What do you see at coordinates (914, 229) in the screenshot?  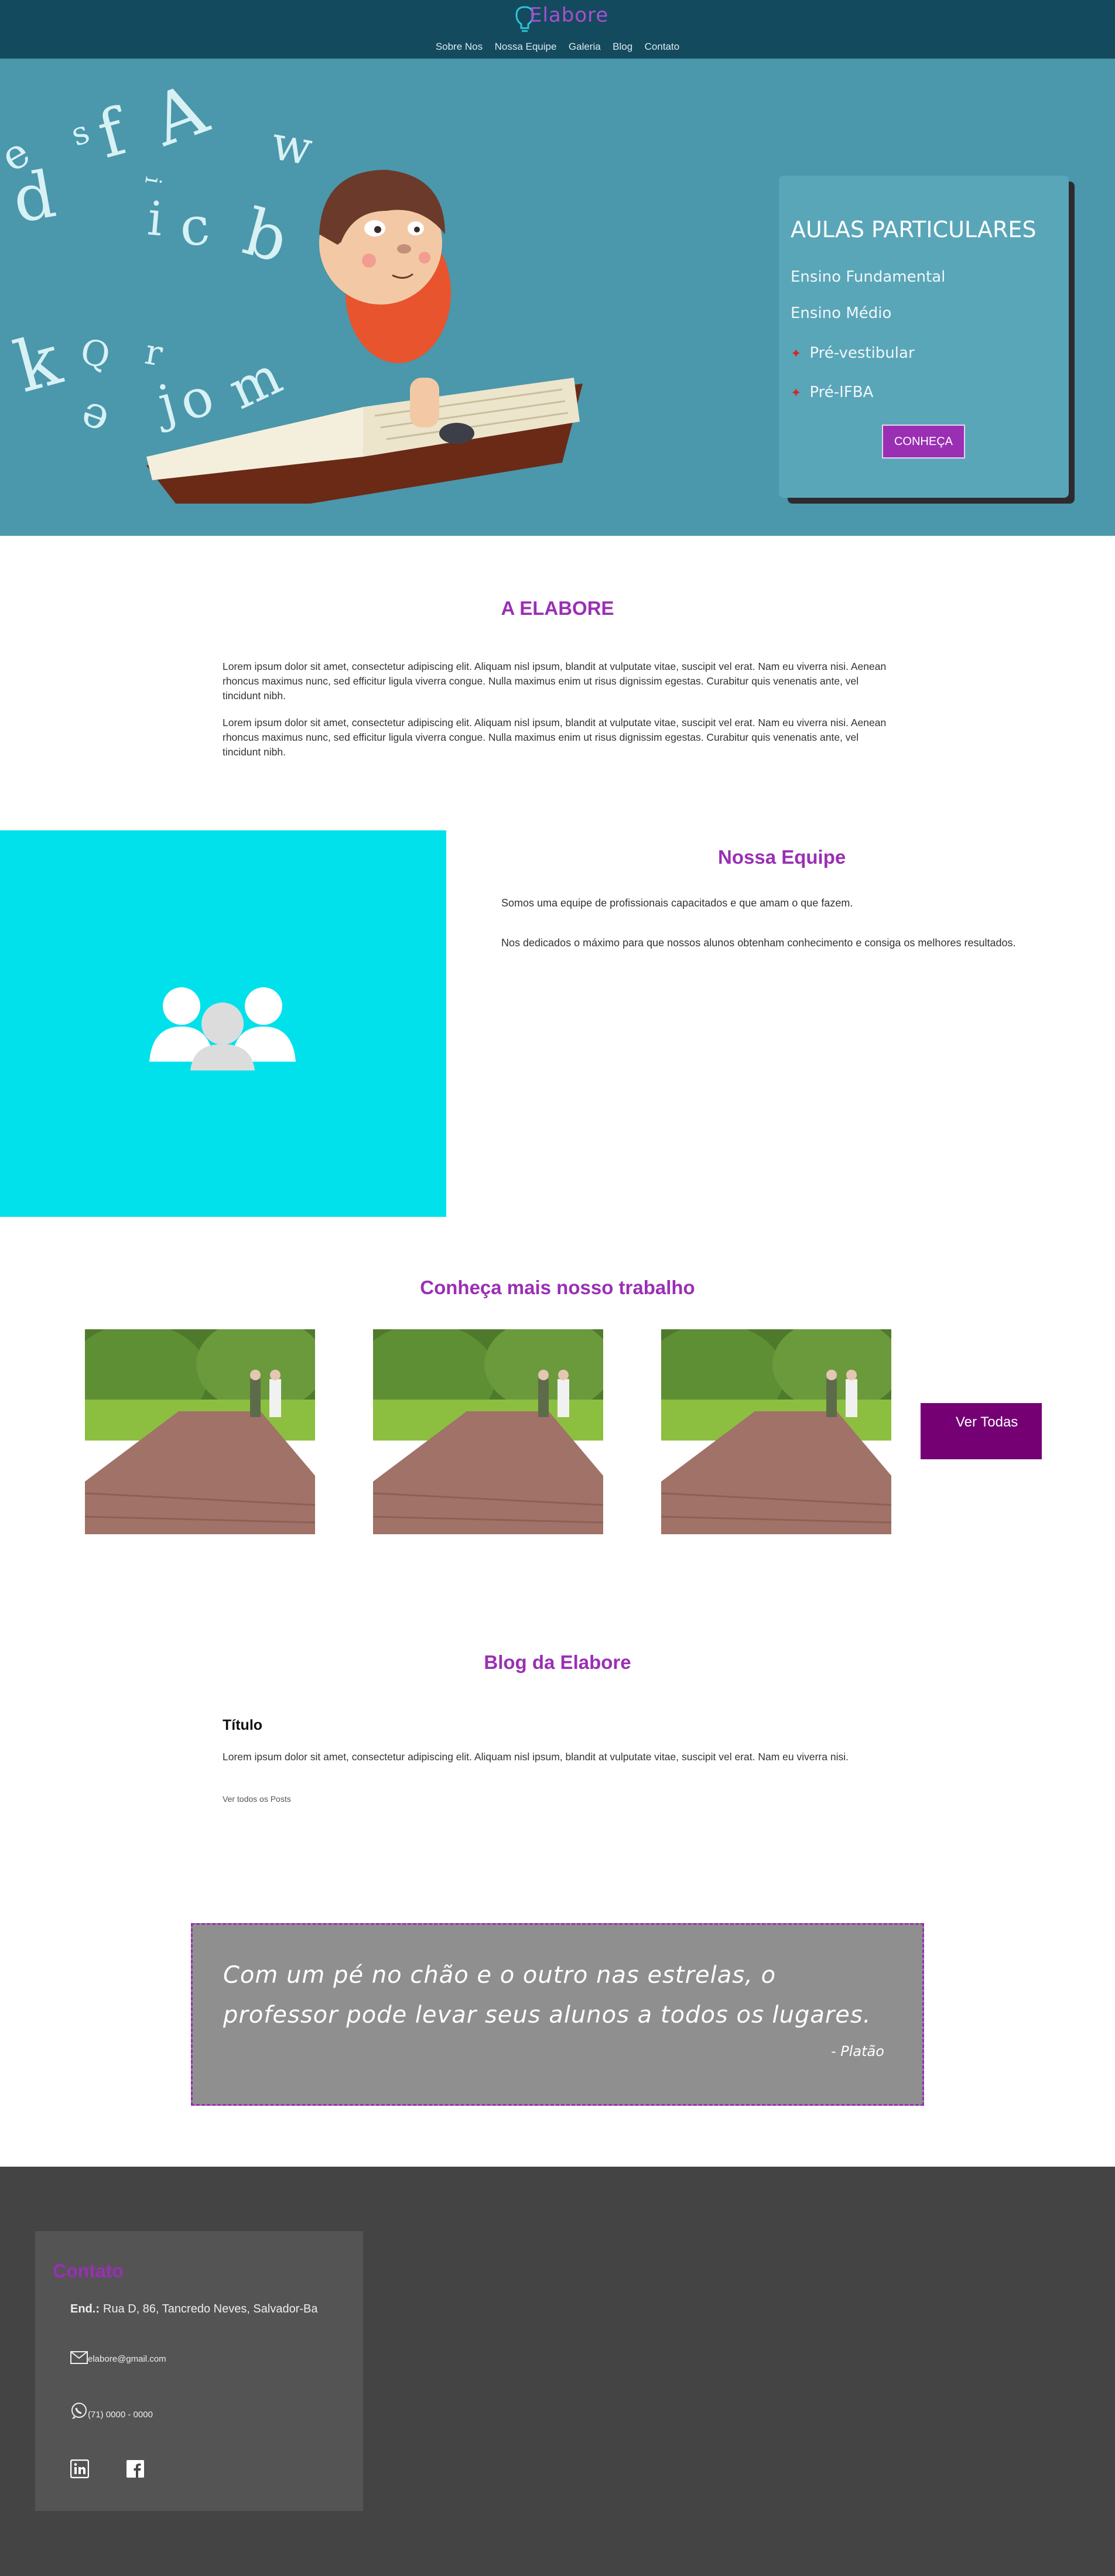 I see `card-title: AULAS PARTICULARES` at bounding box center [914, 229].